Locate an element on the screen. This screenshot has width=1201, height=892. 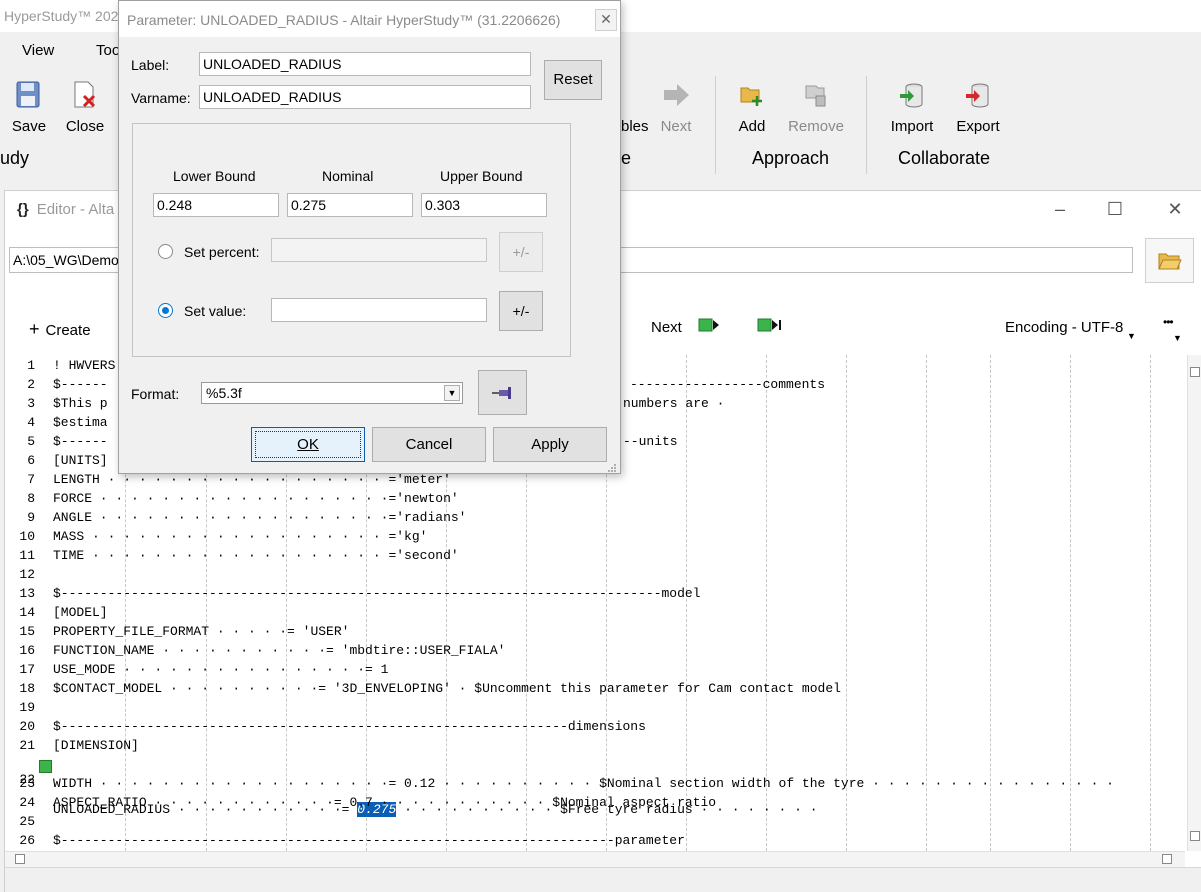
close-button: Close is located at coordinates (85, 107).